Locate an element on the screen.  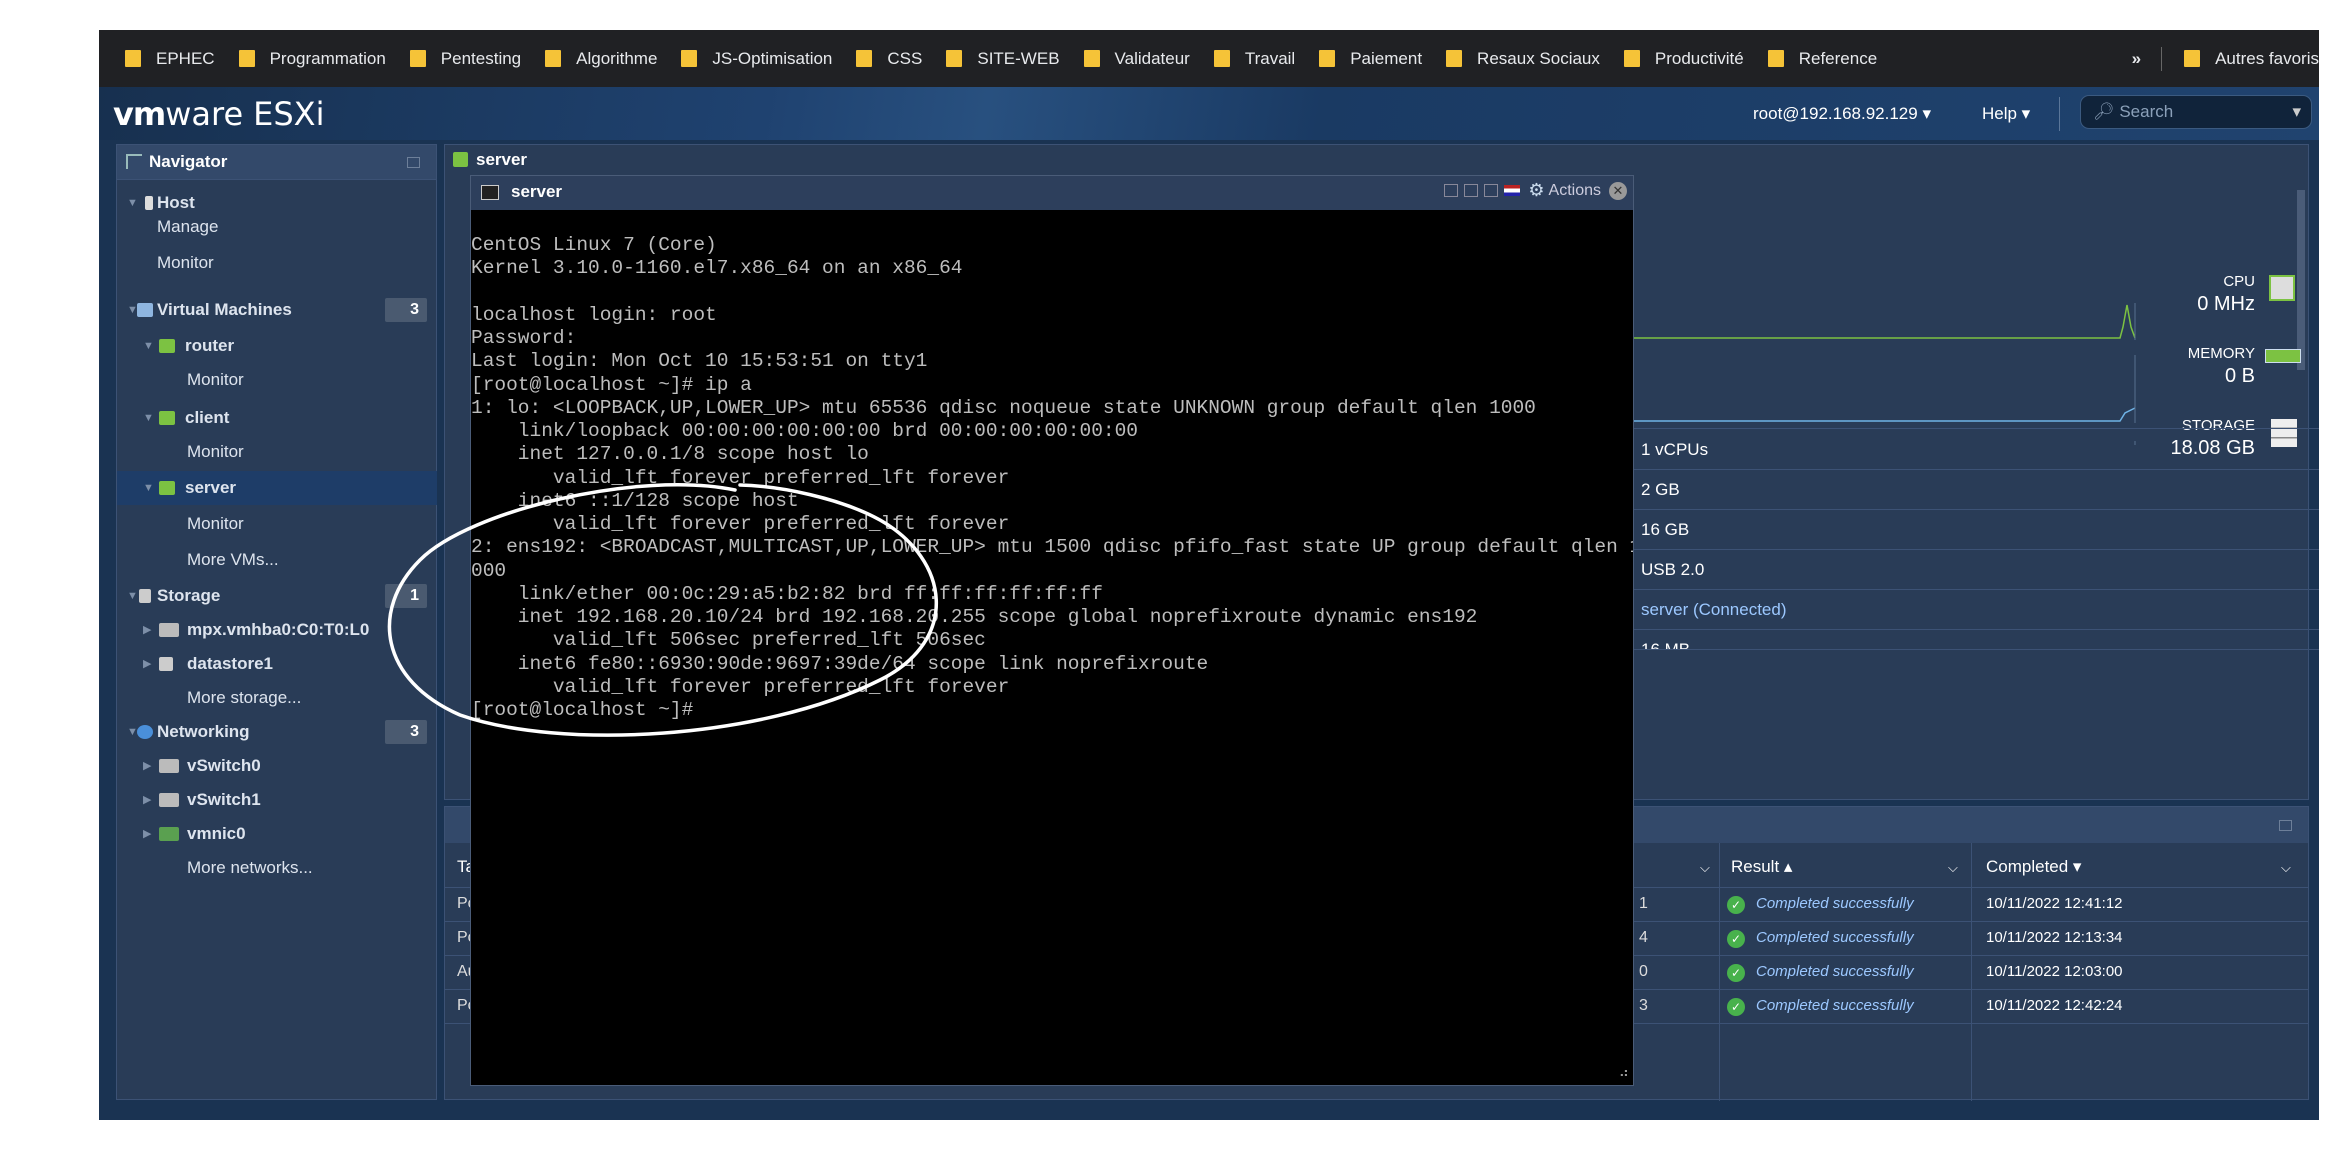
nav-router-monitor: Monitor is located at coordinates (277, 380).